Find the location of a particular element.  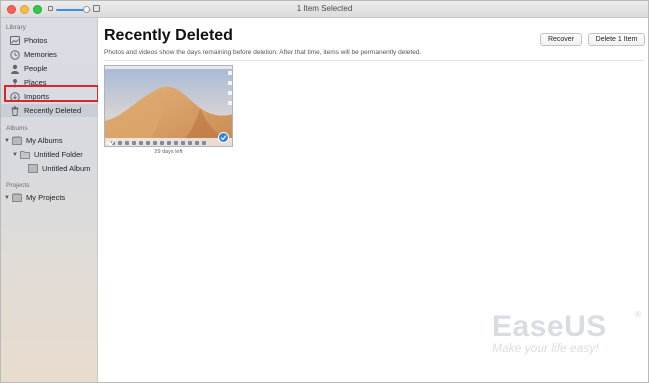

projects-icon is located at coordinates (17, 198).